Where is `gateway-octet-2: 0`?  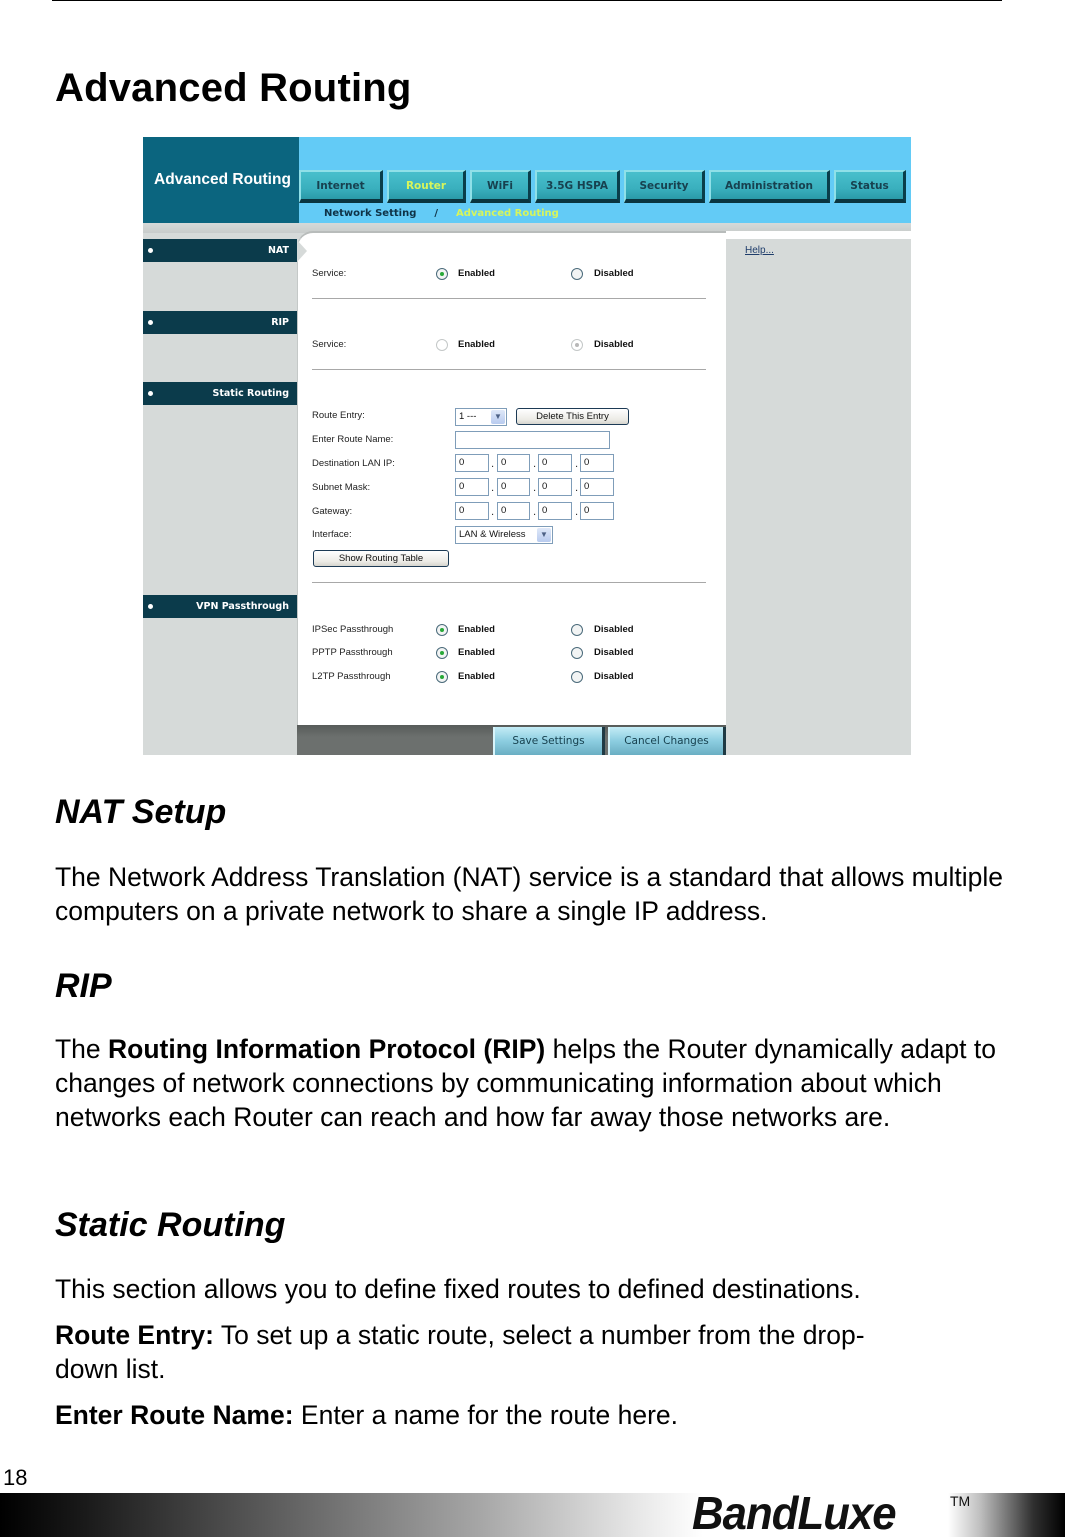
gateway-octet-2: 0 is located at coordinates (513, 511).